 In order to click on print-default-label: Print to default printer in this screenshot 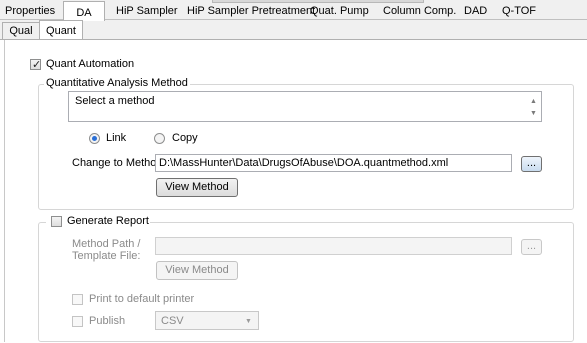, I will do `click(142, 299)`.